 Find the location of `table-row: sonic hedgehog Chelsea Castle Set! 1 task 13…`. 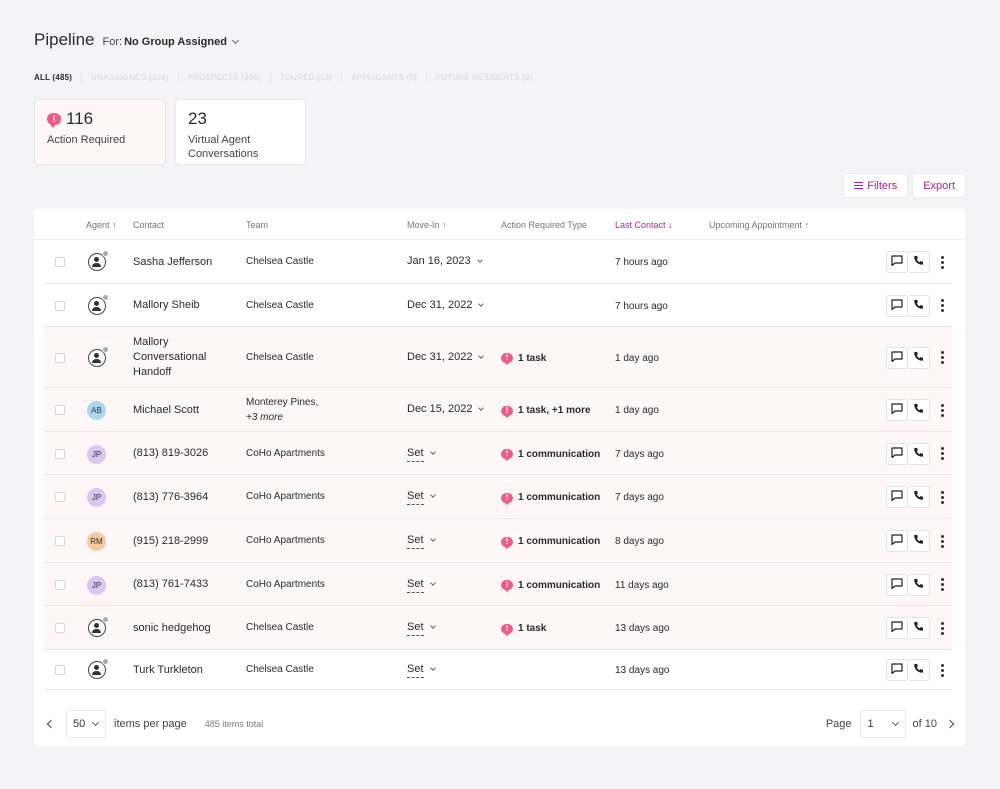

table-row: sonic hedgehog Chelsea Castle Set! 1 task 13… is located at coordinates (498, 628).